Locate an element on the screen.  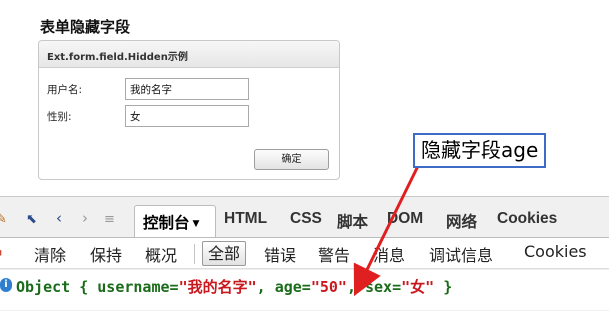
form-panel-header: Ext.form.field.Hidden示例 is located at coordinates (189, 54).